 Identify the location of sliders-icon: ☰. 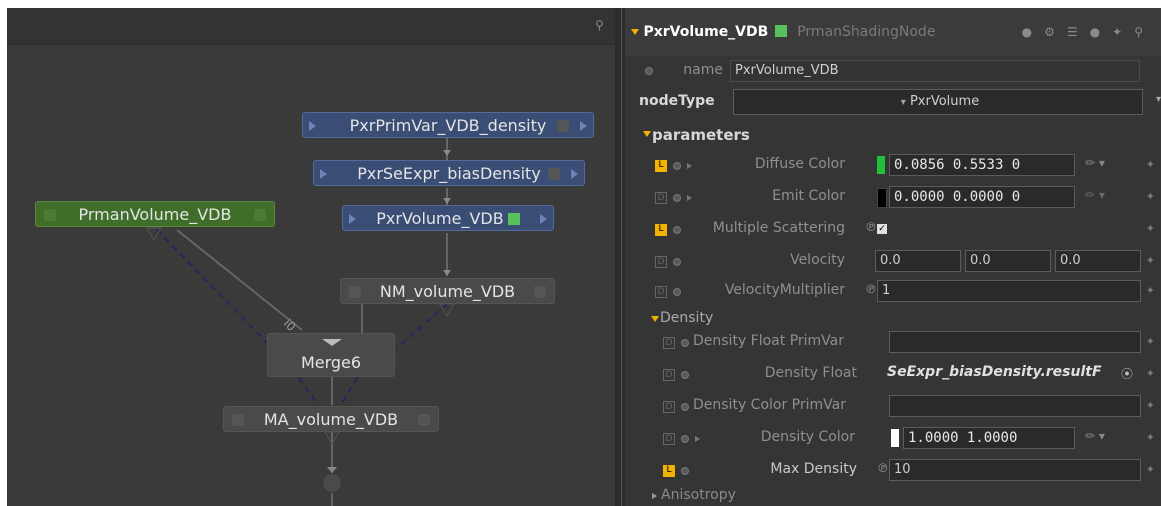
(1078, 32).